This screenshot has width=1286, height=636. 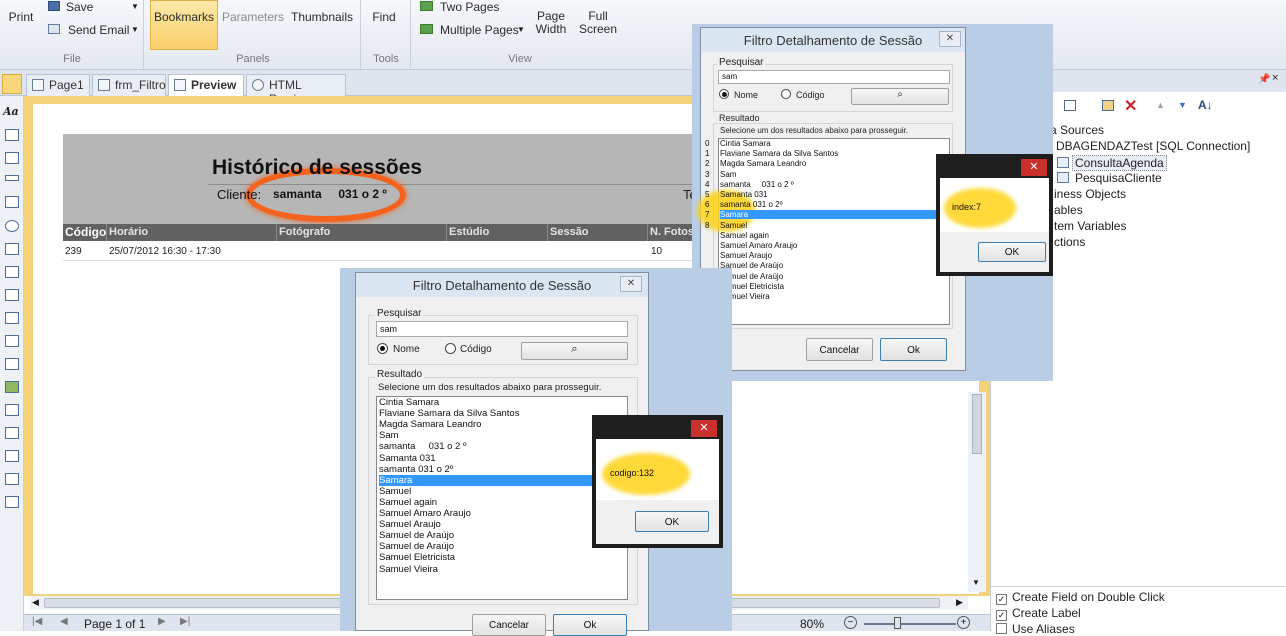 What do you see at coordinates (1160, 105) in the screenshot?
I see `move-up-icon: ▲` at bounding box center [1160, 105].